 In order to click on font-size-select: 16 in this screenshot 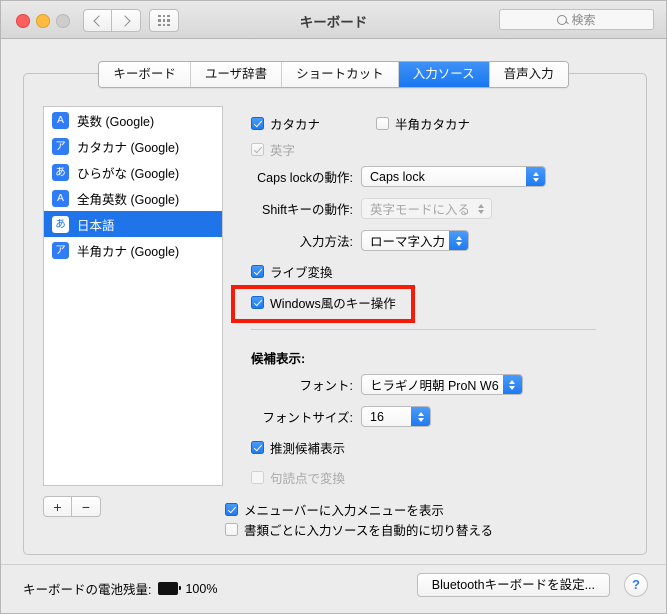, I will do `click(396, 416)`.